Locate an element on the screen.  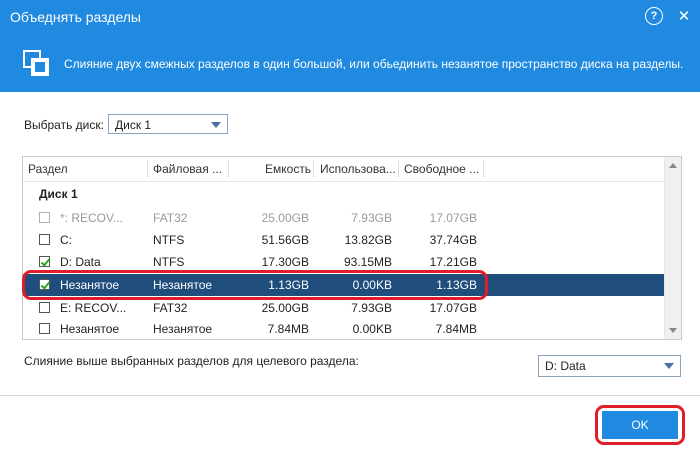
disk-group-row: Диск 1 is located at coordinates (344, 194).